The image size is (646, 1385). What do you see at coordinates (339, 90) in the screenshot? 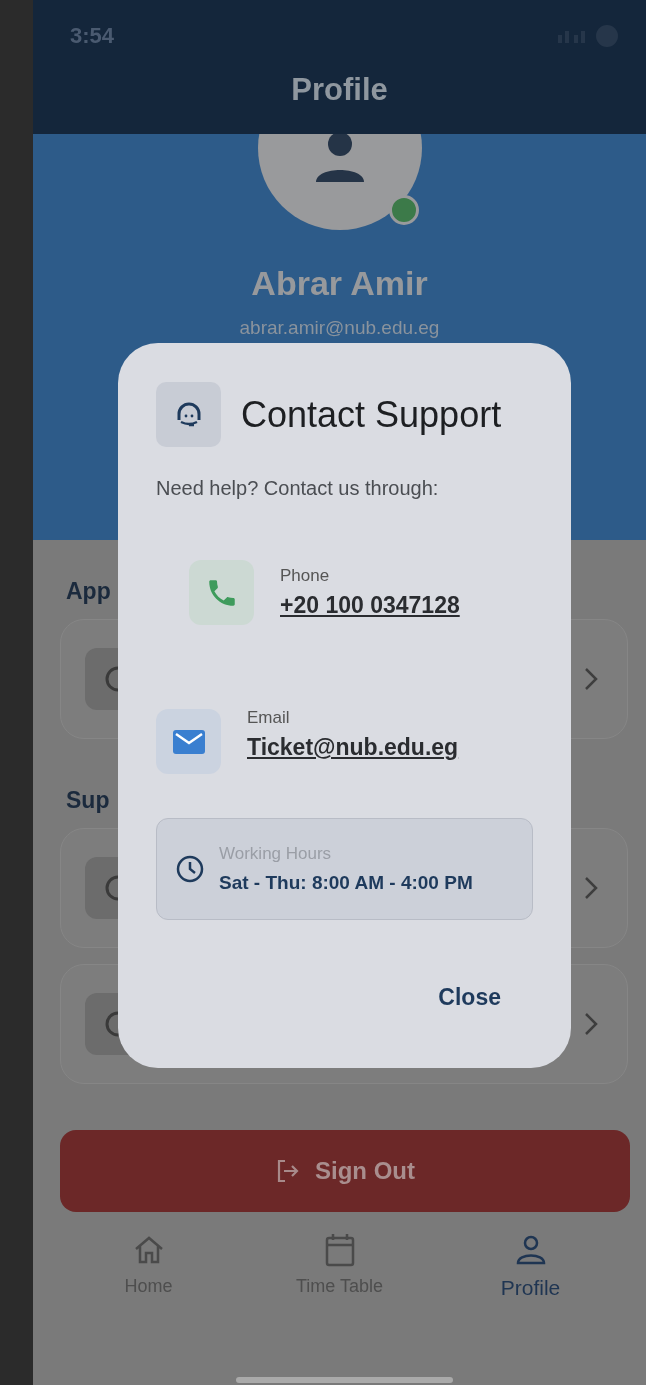
I see `page-title: Profile` at bounding box center [339, 90].